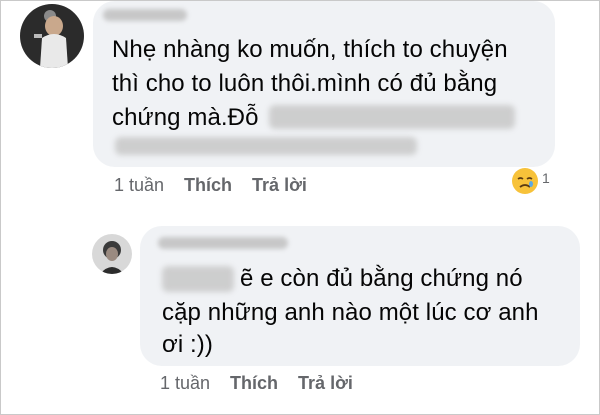 This screenshot has height=415, width=600. What do you see at coordinates (350, 312) in the screenshot?
I see `comment-text-line: cặp những anh nào một lúc cơ anh` at bounding box center [350, 312].